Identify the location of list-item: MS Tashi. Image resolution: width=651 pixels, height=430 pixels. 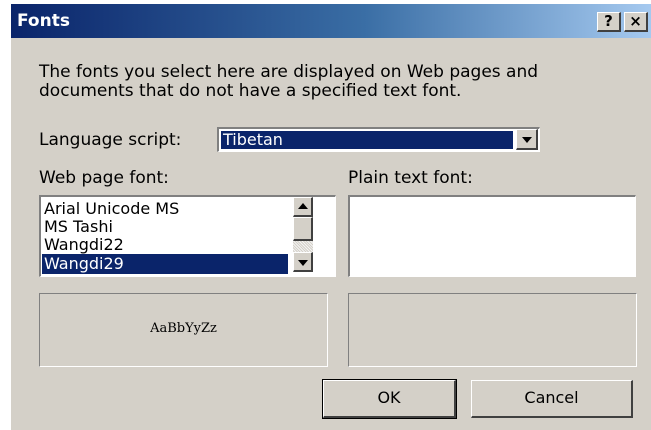
(165, 227).